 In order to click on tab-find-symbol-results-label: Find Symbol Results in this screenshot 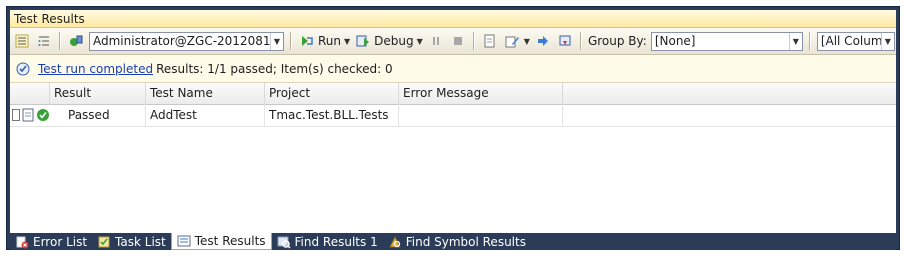, I will do `click(465, 241)`.